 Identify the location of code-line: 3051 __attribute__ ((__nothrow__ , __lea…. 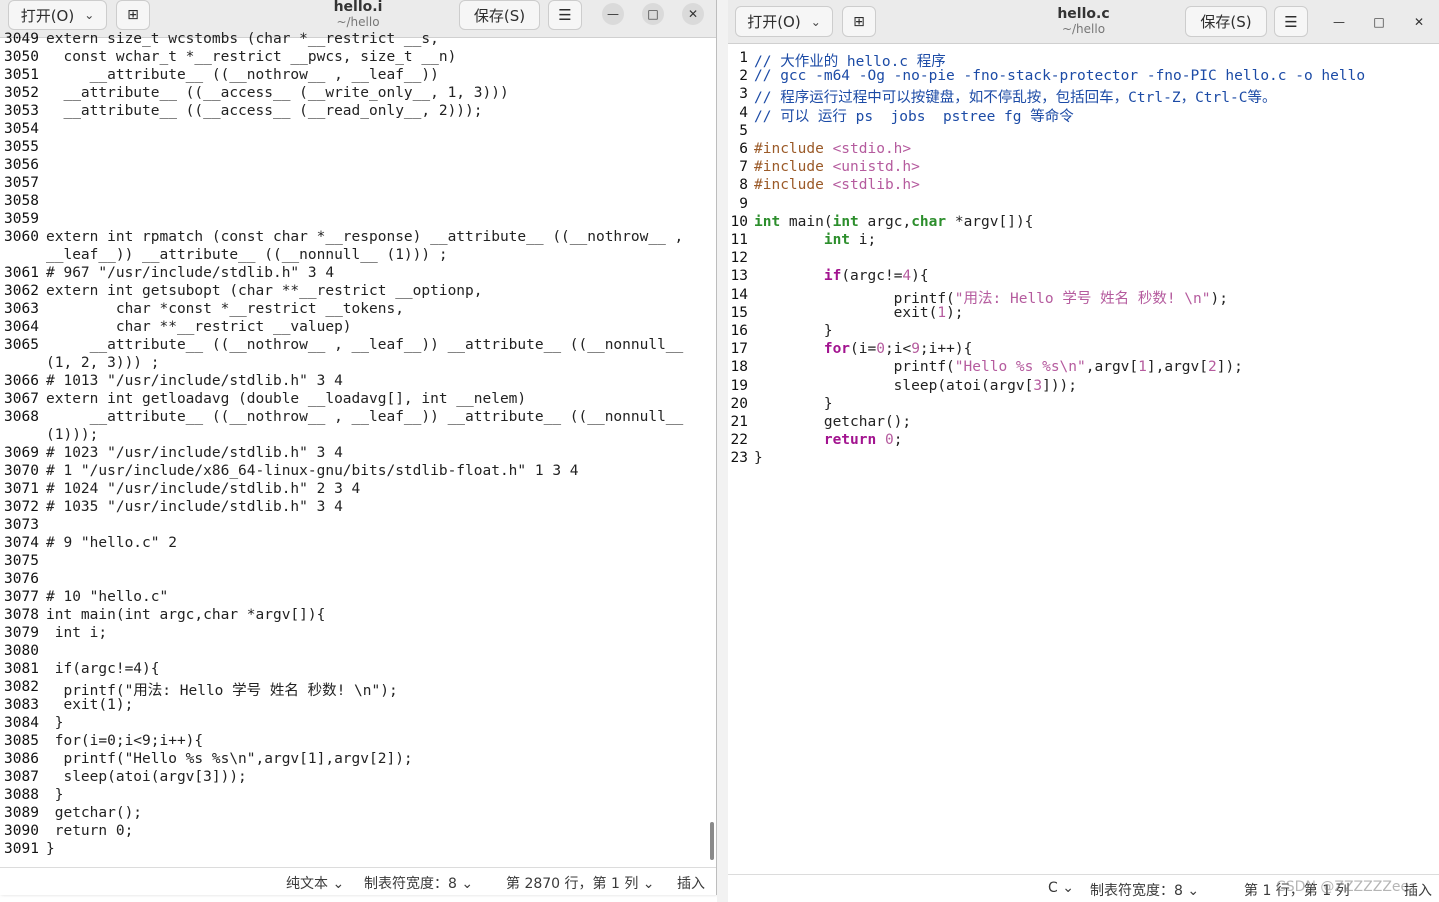
(358, 76).